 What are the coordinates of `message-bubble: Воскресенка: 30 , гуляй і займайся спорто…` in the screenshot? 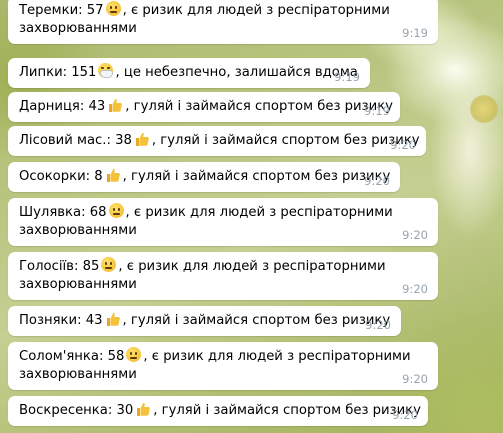 It's located at (218, 411).